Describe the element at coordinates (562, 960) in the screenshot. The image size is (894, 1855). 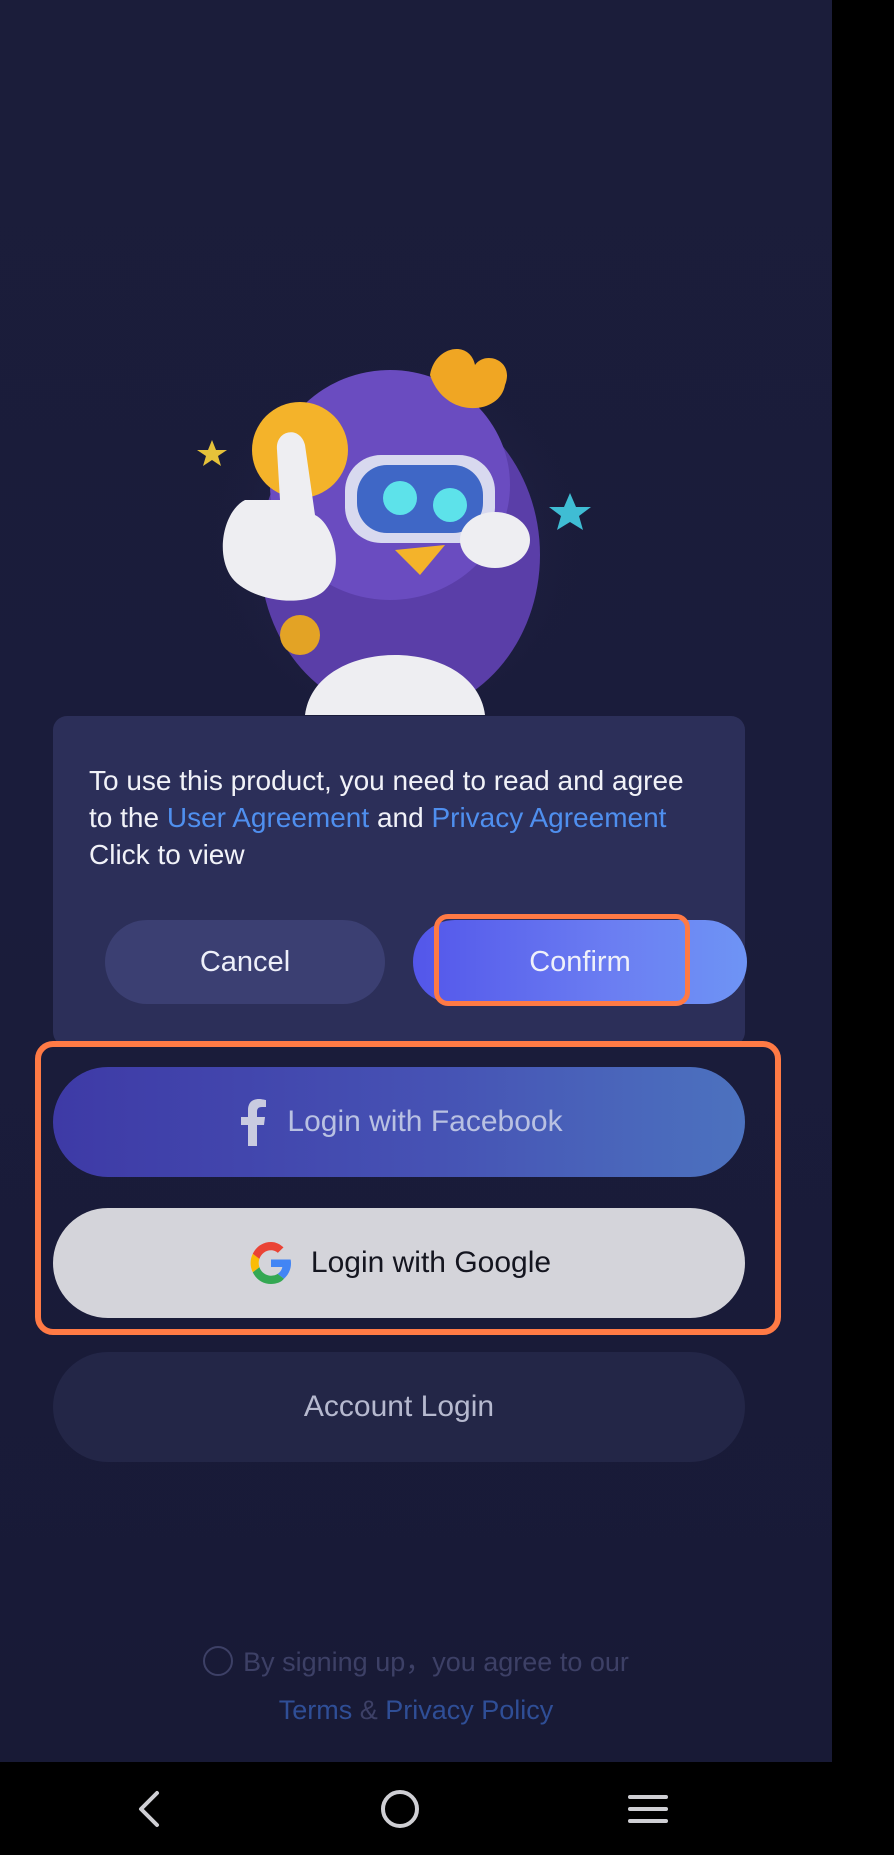
I see `confirm-highlight-box` at that location.